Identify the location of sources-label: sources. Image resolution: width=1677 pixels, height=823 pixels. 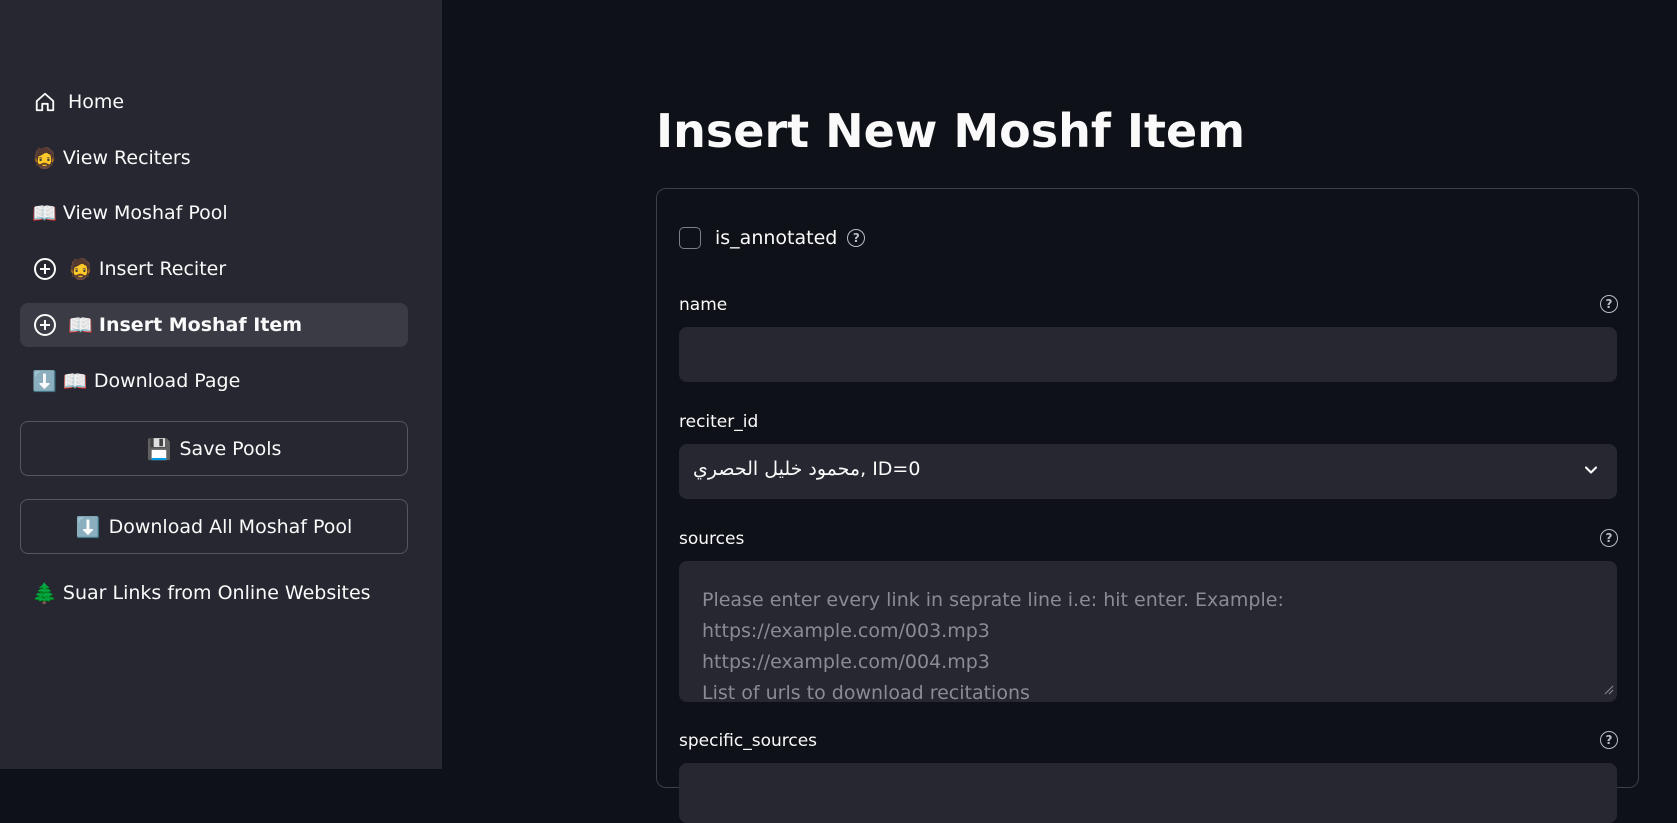
(712, 539).